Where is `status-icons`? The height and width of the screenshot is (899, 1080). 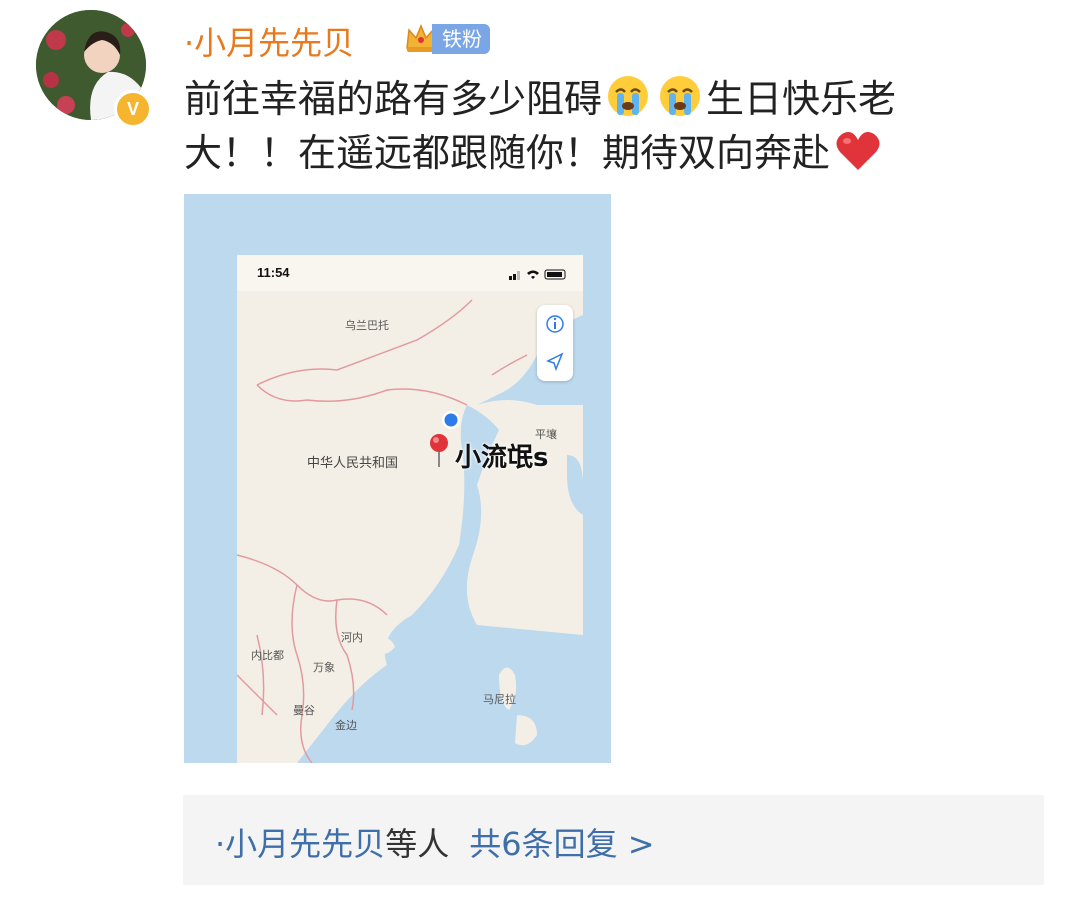
status-icons is located at coordinates (537, 274).